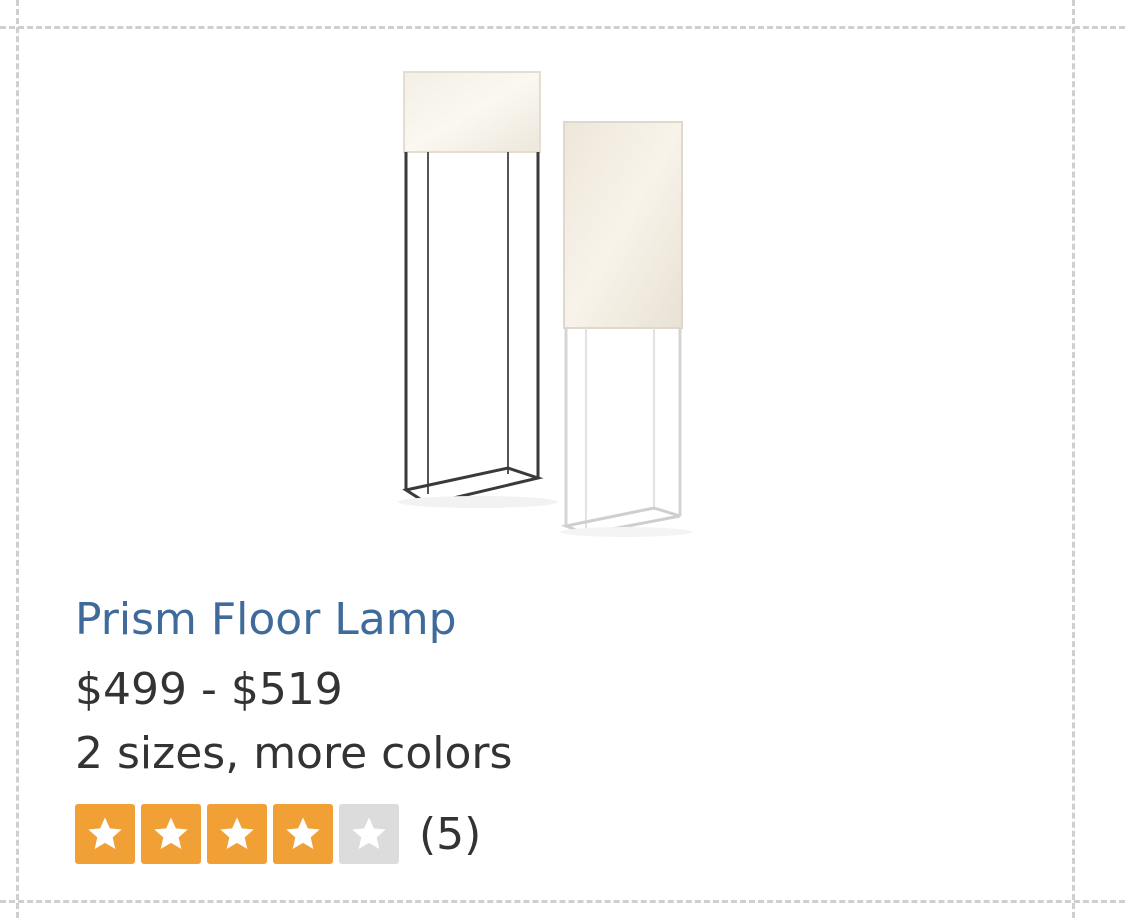 The width and height of the screenshot is (1125, 918). What do you see at coordinates (450, 834) in the screenshot?
I see `rating-count: (5)` at bounding box center [450, 834].